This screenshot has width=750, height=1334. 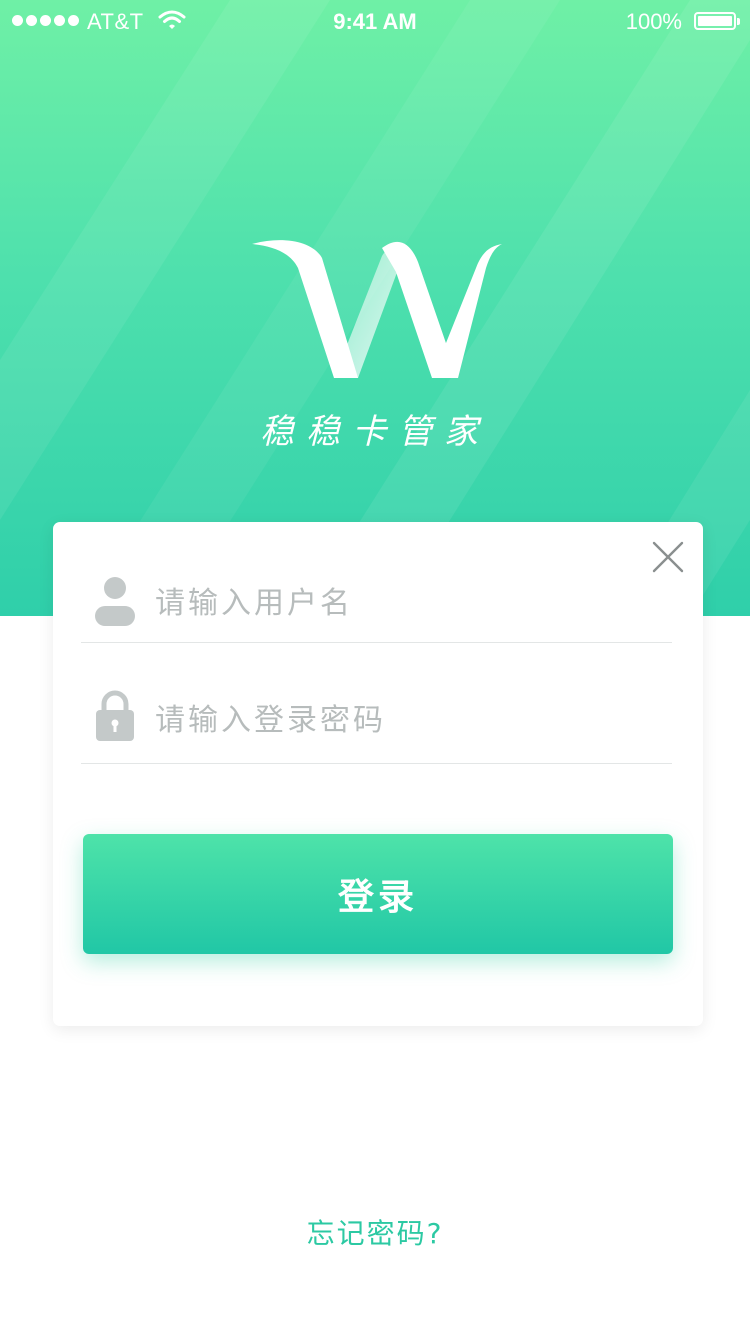 What do you see at coordinates (405, 603) in the screenshot?
I see `username-input` at bounding box center [405, 603].